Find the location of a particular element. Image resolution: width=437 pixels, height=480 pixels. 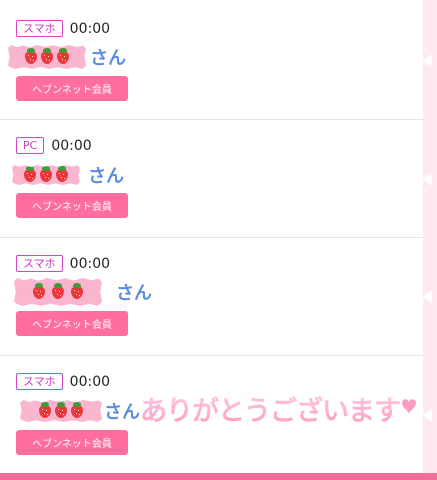

bottom-bar is located at coordinates (218, 476).